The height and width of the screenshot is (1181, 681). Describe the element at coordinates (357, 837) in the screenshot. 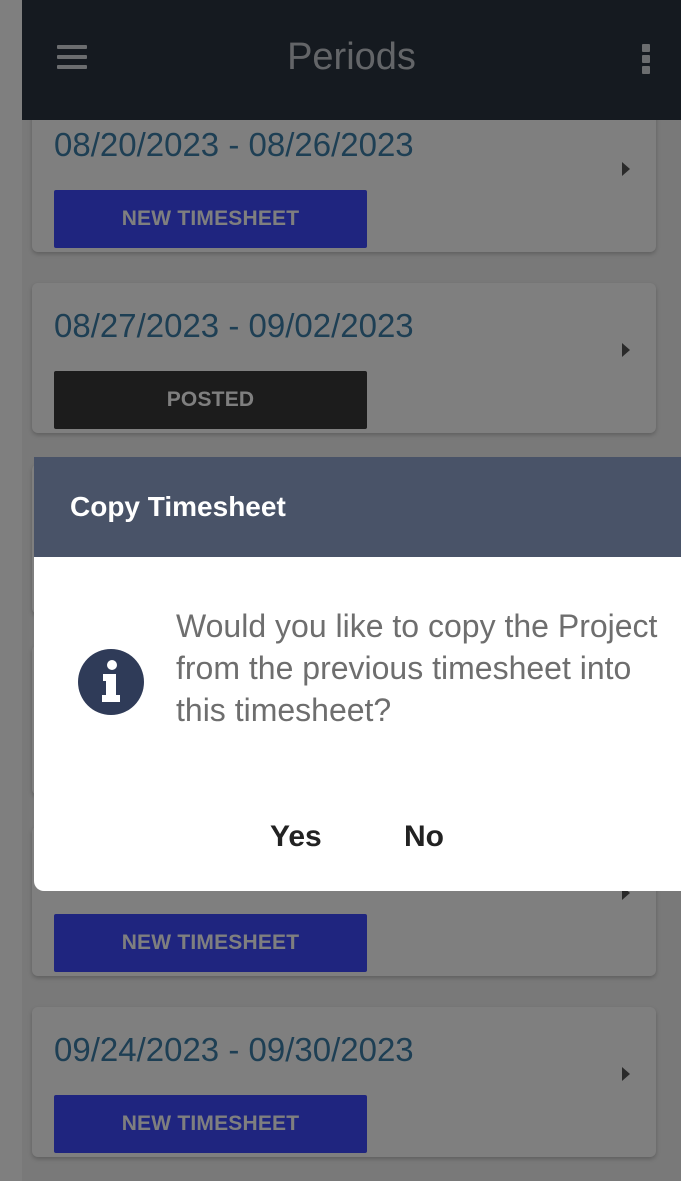

I see `dialog-actions: Yes No` at that location.